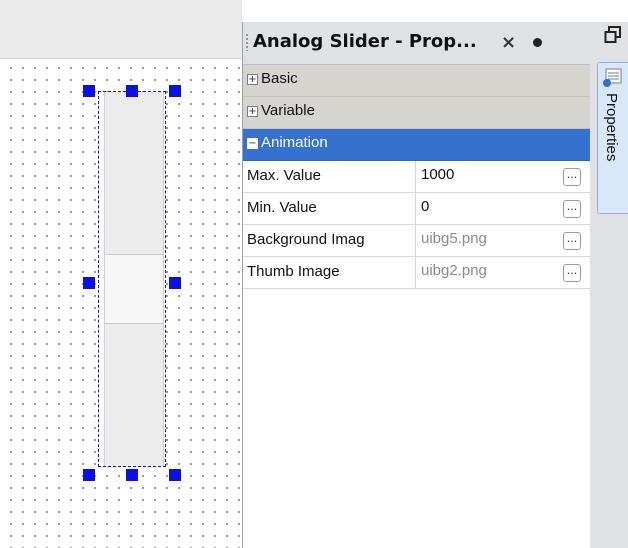 The image size is (628, 548). I want to click on restore-window-icon, so click(613, 35).